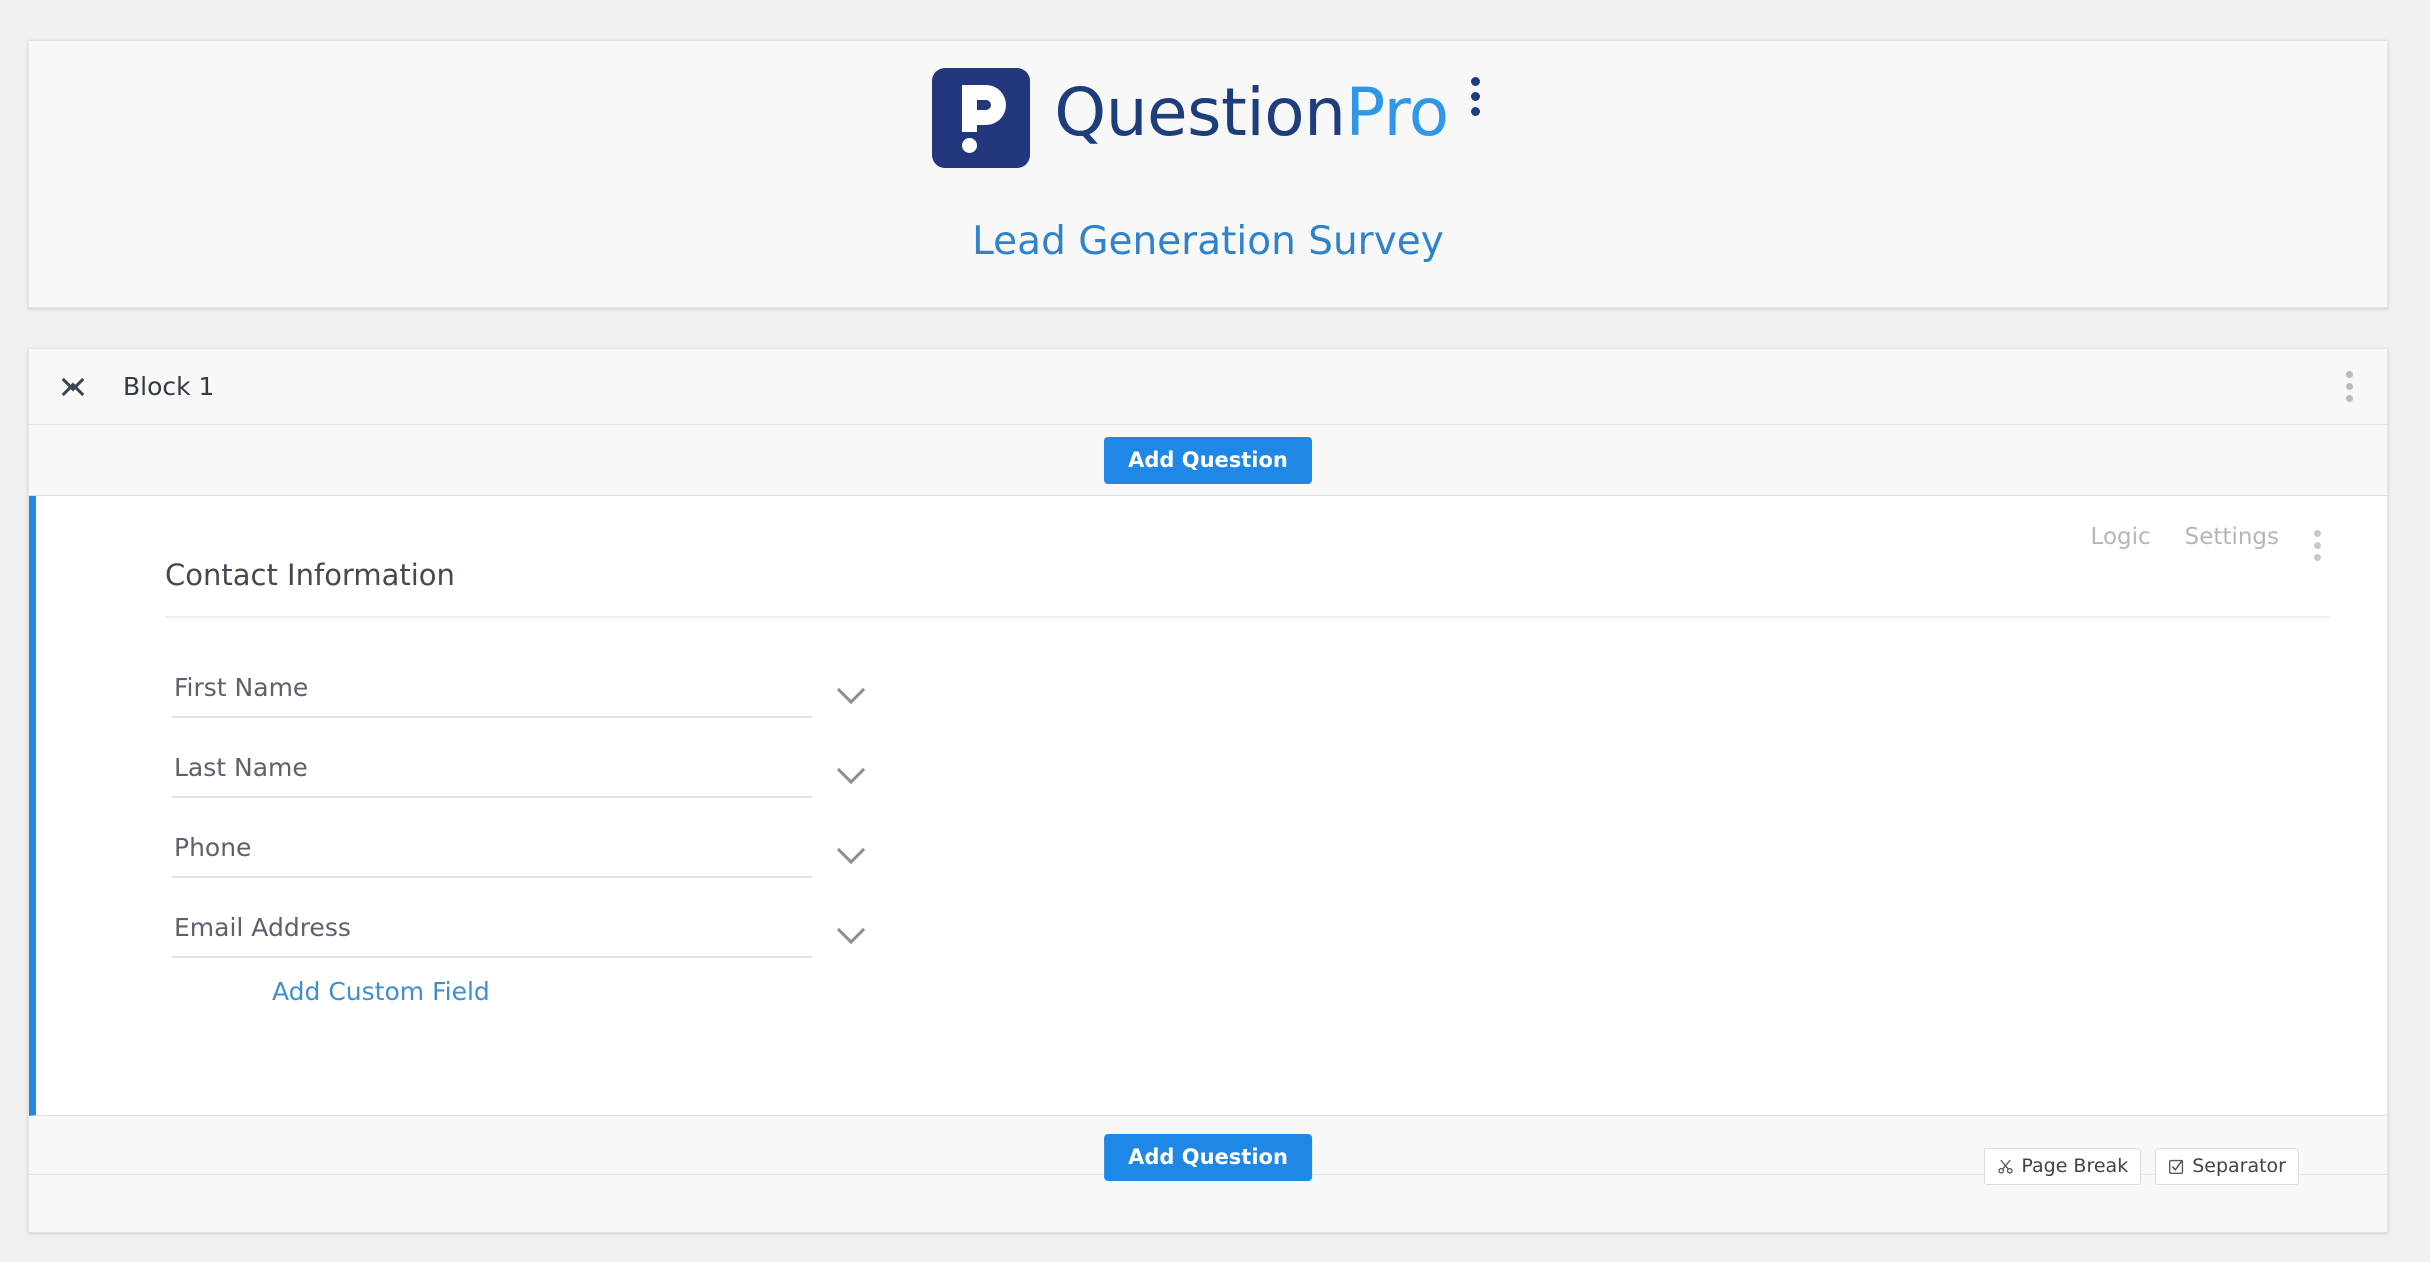 Image resolution: width=2430 pixels, height=1262 pixels. What do you see at coordinates (1208, 387) in the screenshot?
I see `block-header: Block 1` at bounding box center [1208, 387].